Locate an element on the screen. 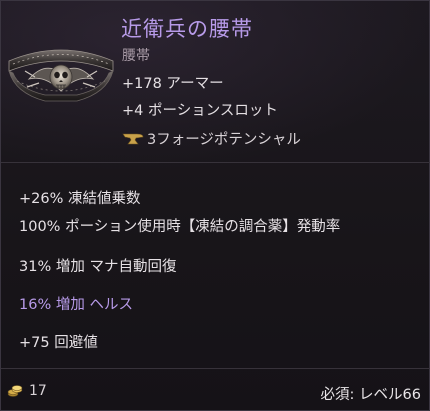 This screenshot has width=430, height=411. base-stat-potion-slots: +4 ポーションスロット is located at coordinates (200, 111).